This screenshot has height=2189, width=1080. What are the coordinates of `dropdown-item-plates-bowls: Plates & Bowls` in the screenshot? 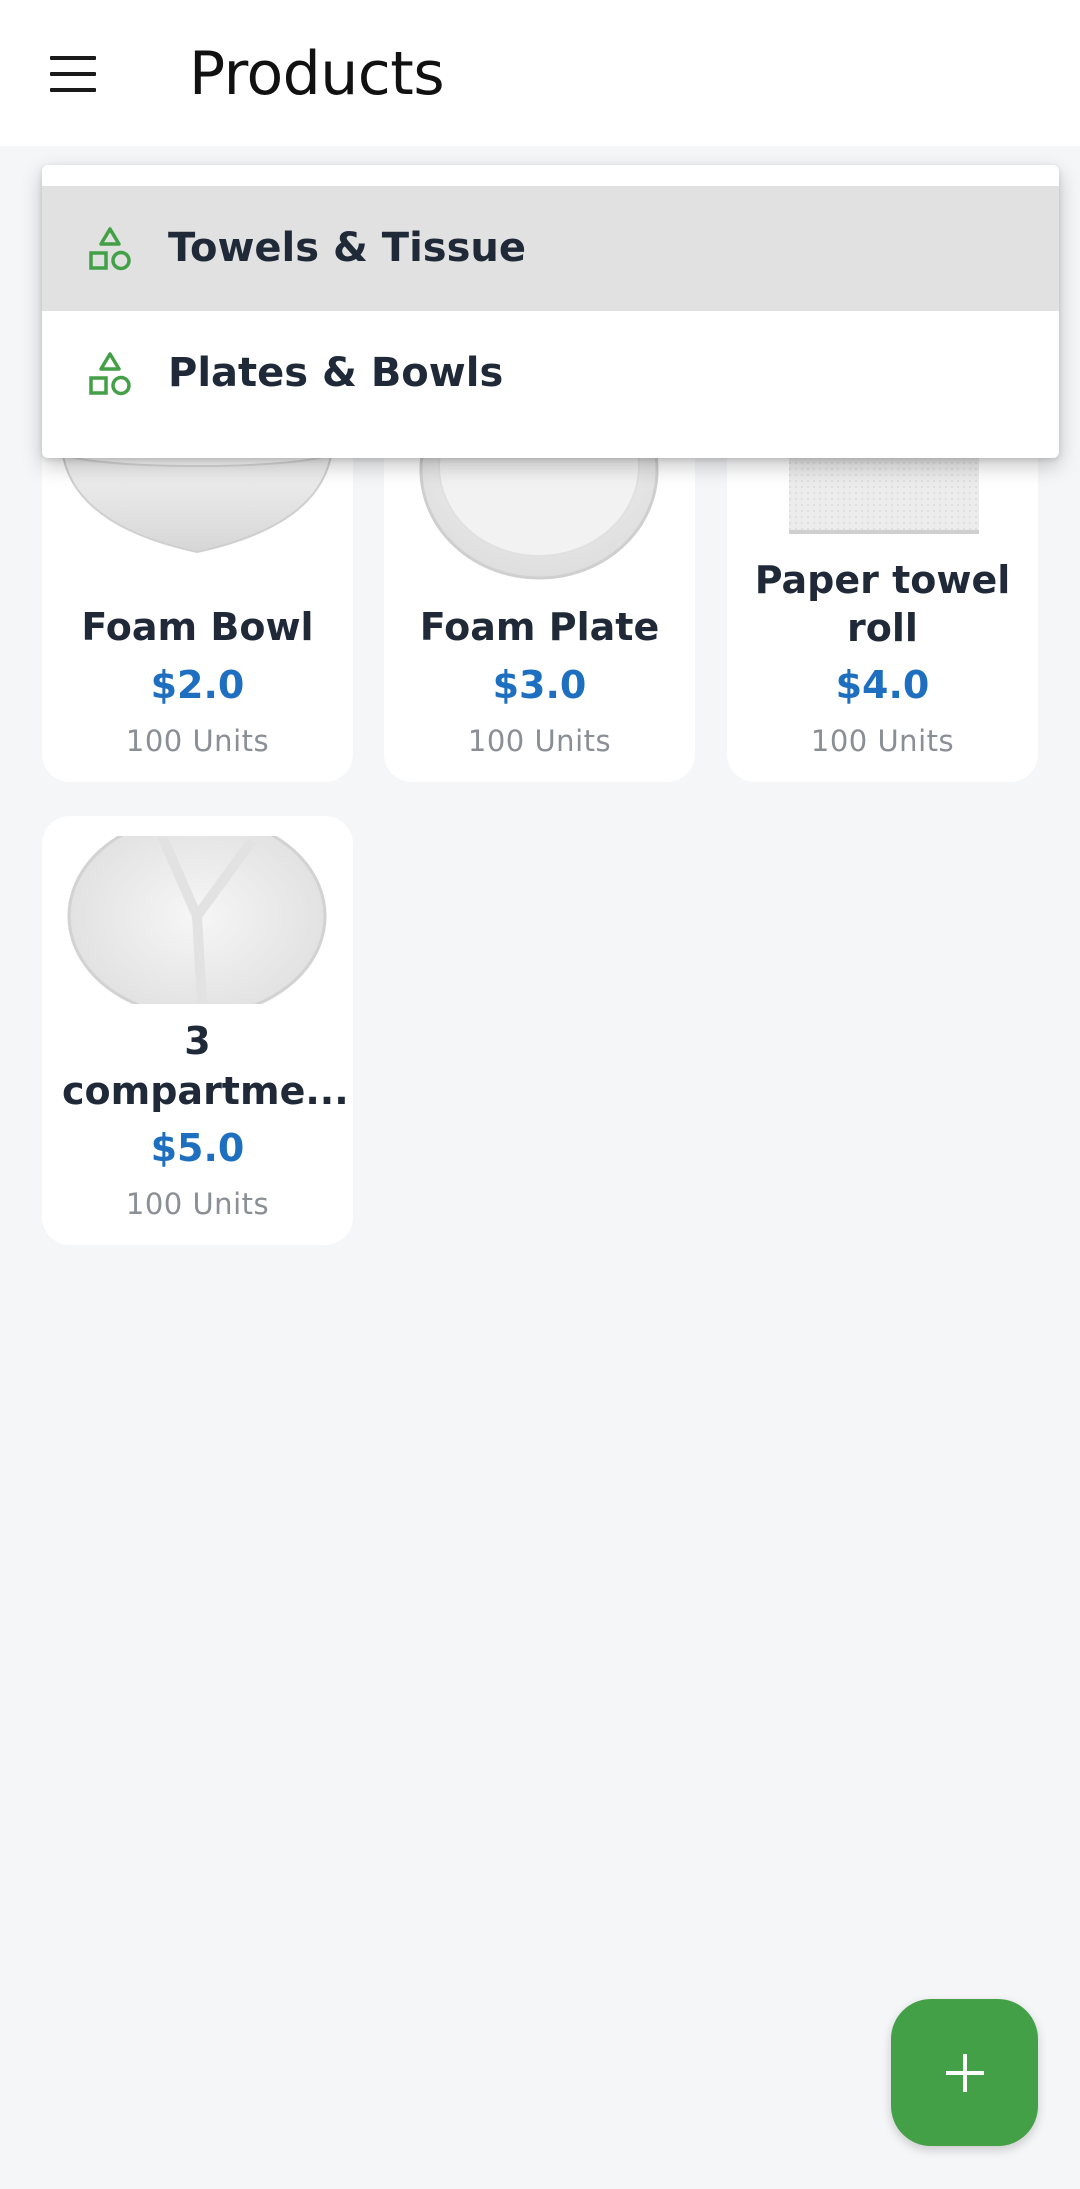 It's located at (550, 373).